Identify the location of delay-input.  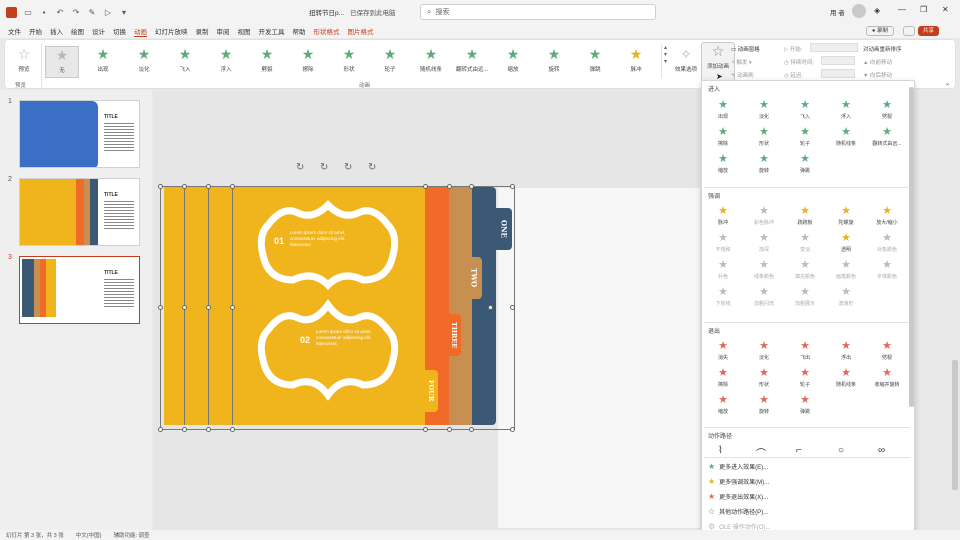
(838, 73).